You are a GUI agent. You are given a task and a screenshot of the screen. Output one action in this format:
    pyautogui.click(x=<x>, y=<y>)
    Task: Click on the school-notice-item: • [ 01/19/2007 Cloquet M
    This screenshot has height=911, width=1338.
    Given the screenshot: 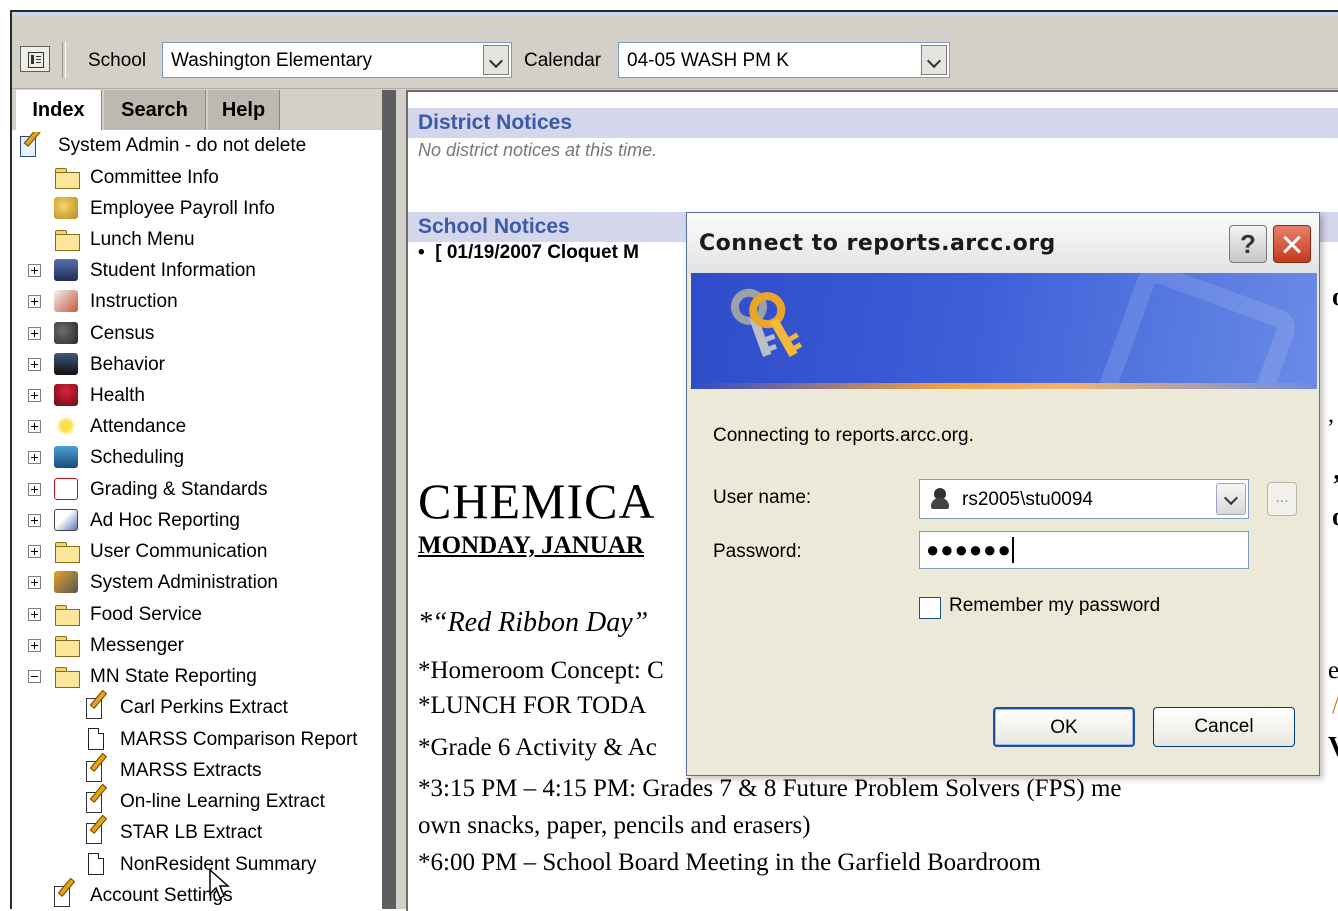 What is the action you would take?
    pyautogui.click(x=528, y=253)
    